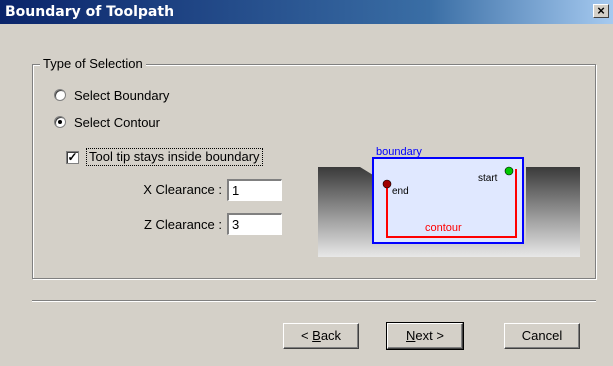  What do you see at coordinates (182, 189) in the screenshot?
I see `x-clearance-label: X Clearance :` at bounding box center [182, 189].